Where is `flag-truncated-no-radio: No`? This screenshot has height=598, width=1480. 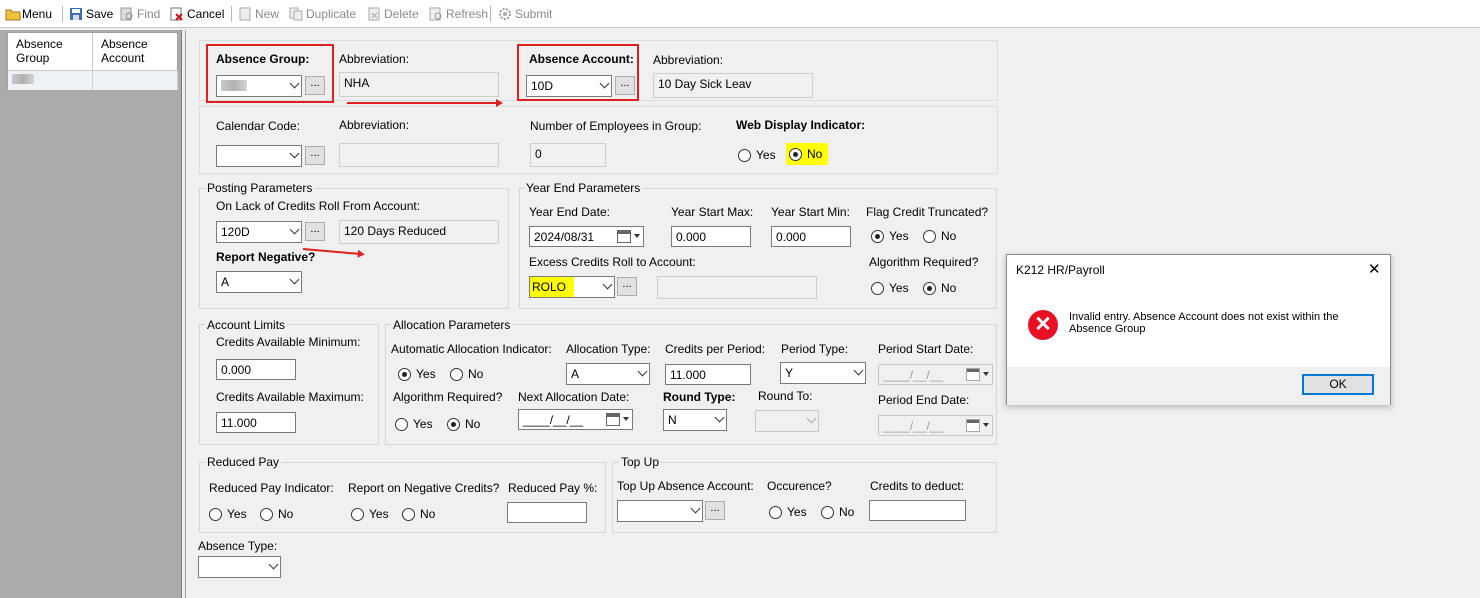 flag-truncated-no-radio: No is located at coordinates (939, 236).